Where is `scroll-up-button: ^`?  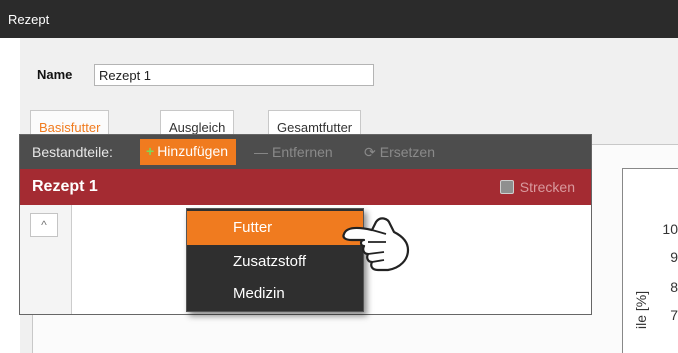 scroll-up-button: ^ is located at coordinates (44, 225).